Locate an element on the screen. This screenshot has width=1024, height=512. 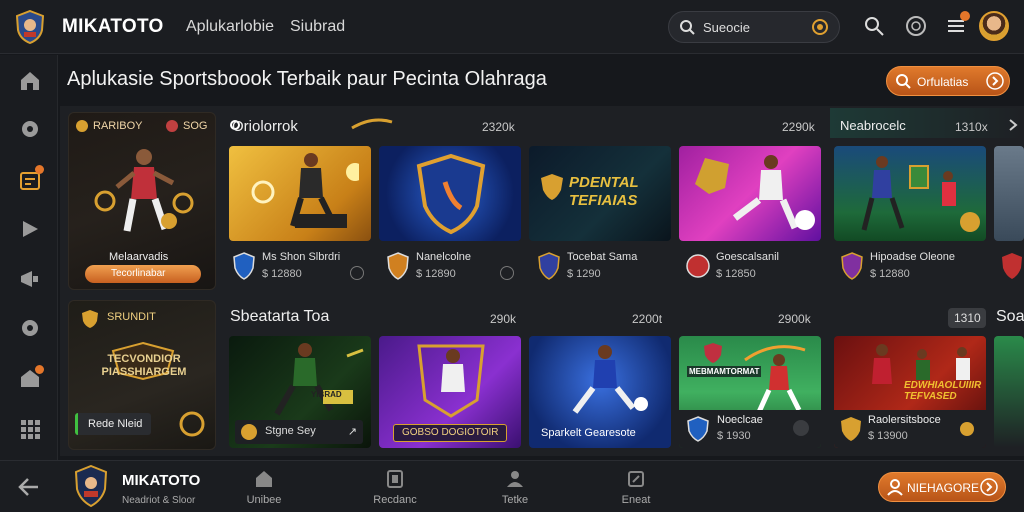
featured-2-banner: TECVONDIOR PIASSHIARGEM is located at coordinates (144, 365).